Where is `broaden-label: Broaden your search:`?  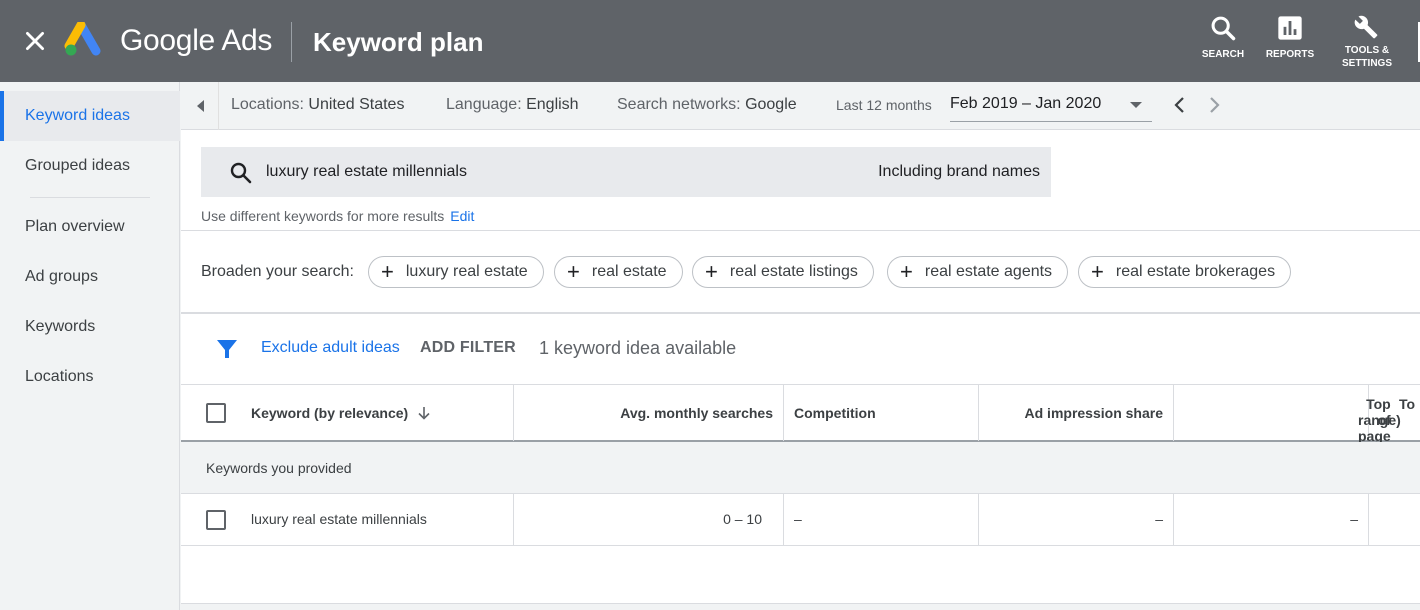
broaden-label: Broaden your search: is located at coordinates (277, 271).